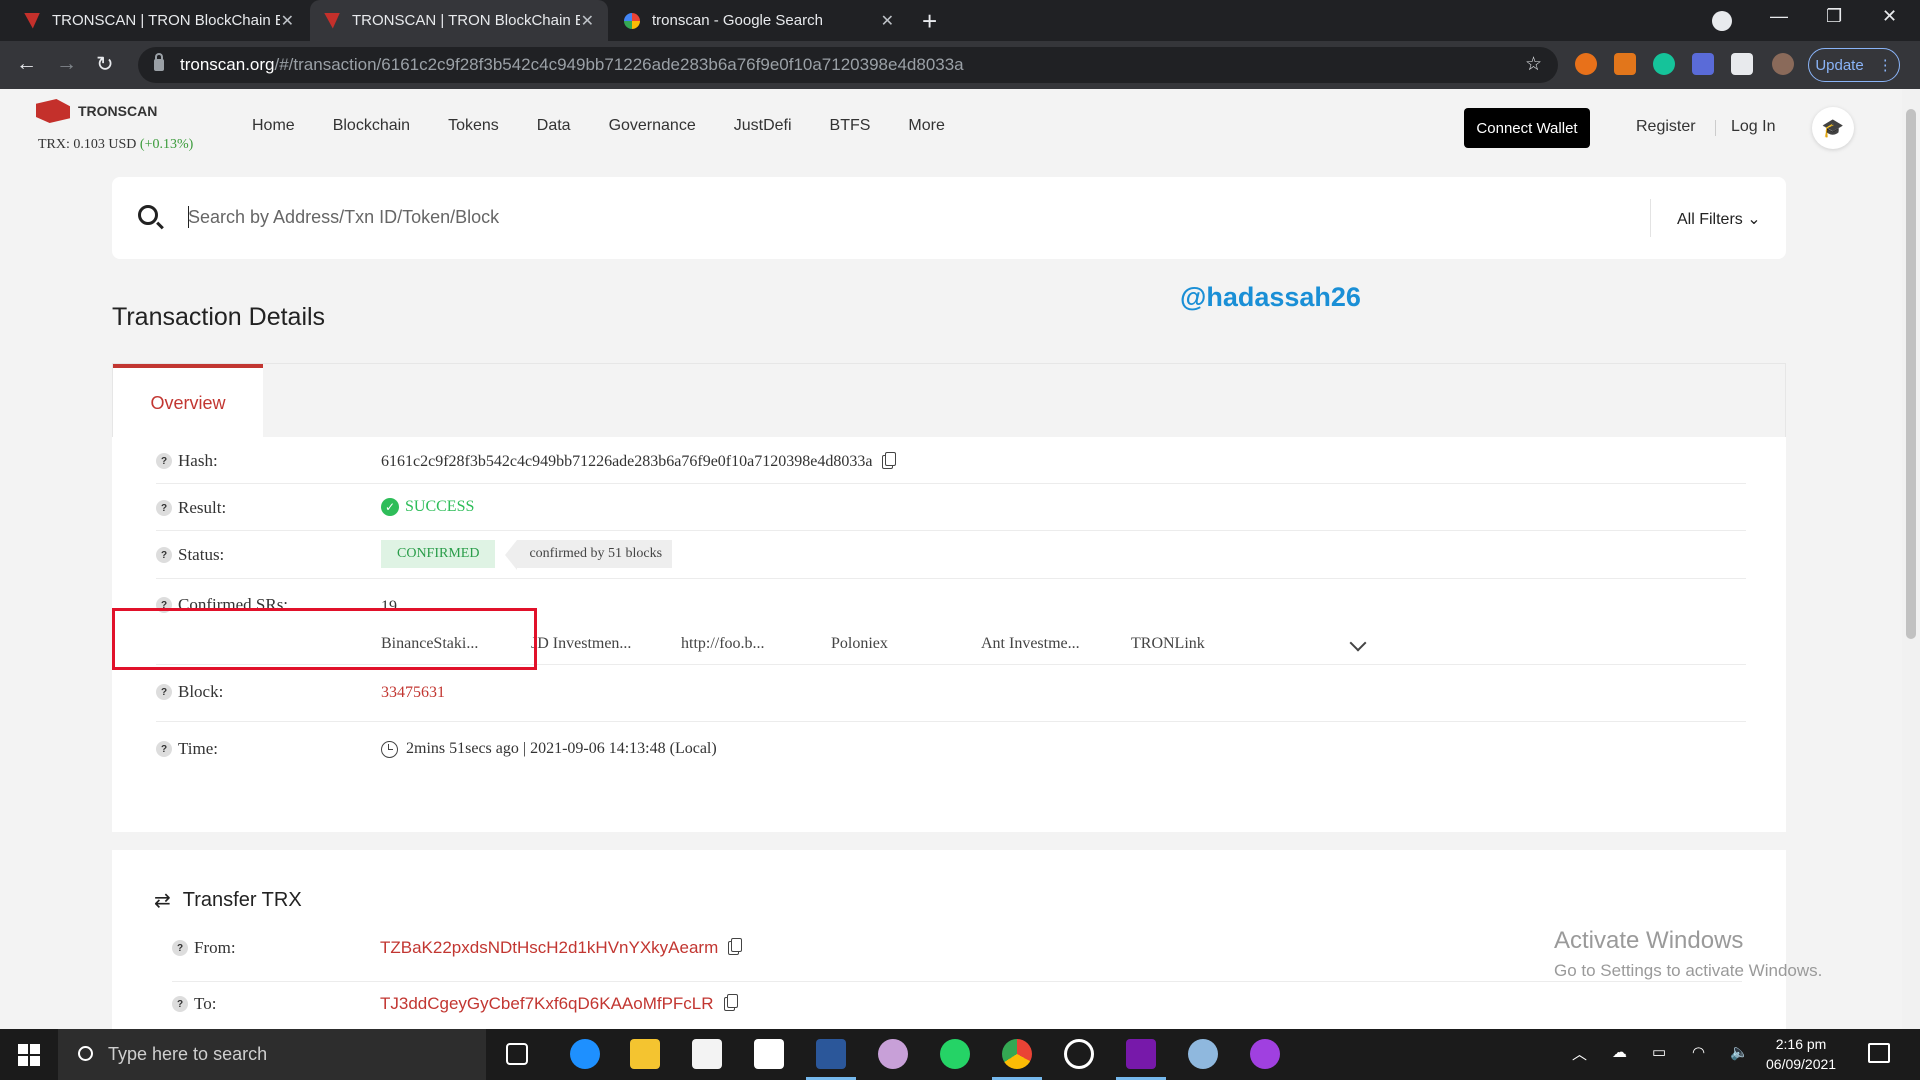 This screenshot has height=1080, width=1920. I want to click on whatsapp-icon, so click(955, 1054).